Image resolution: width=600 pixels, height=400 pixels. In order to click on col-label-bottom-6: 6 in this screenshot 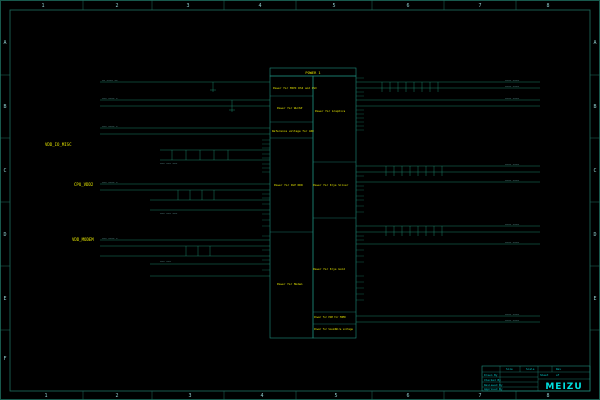, I will do `click(407, 396)`.